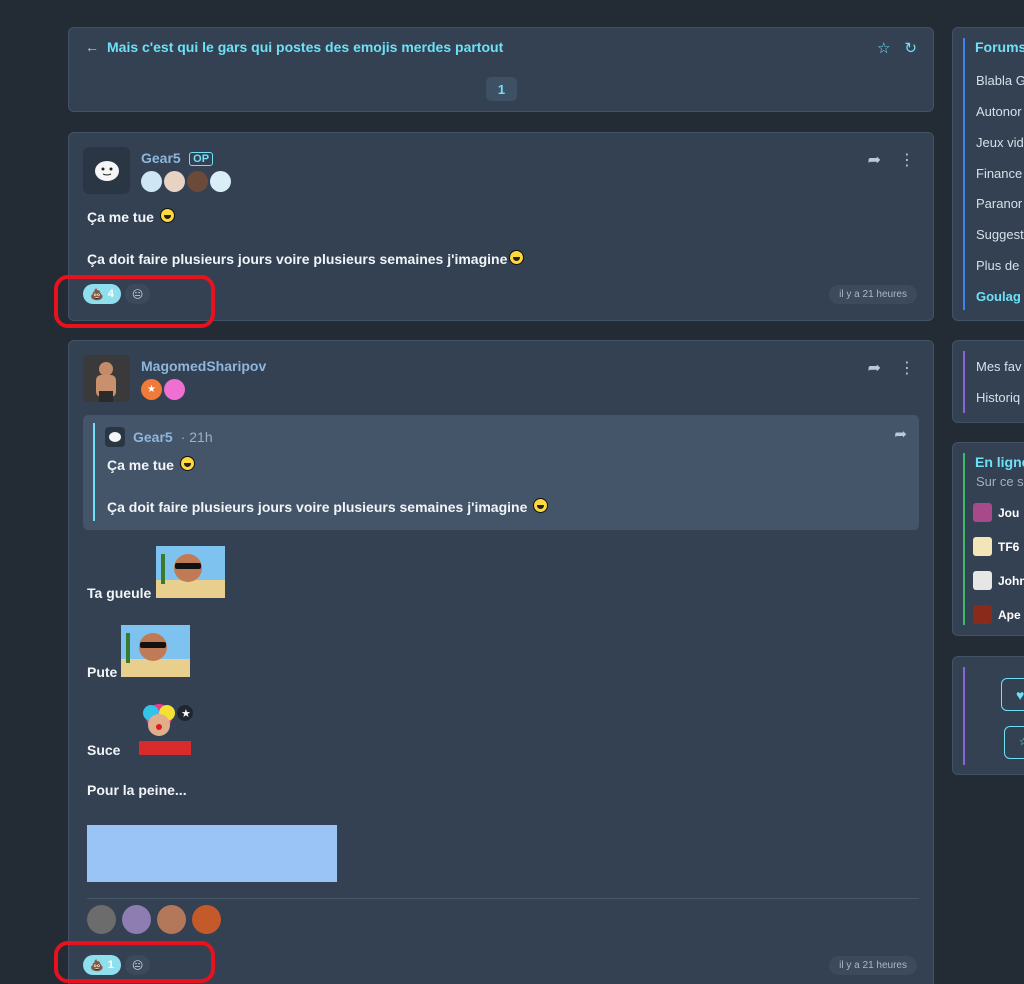  I want to click on arrow-left-icon: ←, so click(92, 47).